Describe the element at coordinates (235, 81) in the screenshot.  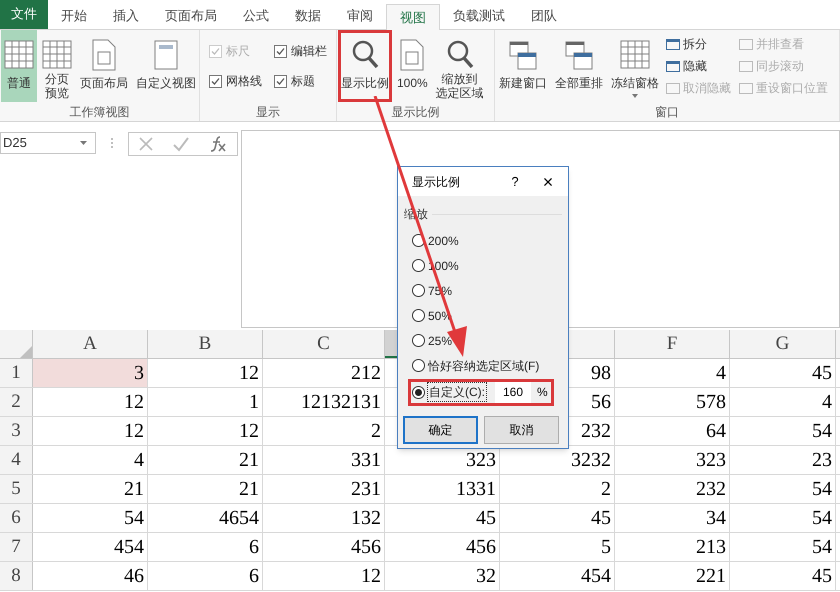
I see `checkbox: 网格线` at that location.